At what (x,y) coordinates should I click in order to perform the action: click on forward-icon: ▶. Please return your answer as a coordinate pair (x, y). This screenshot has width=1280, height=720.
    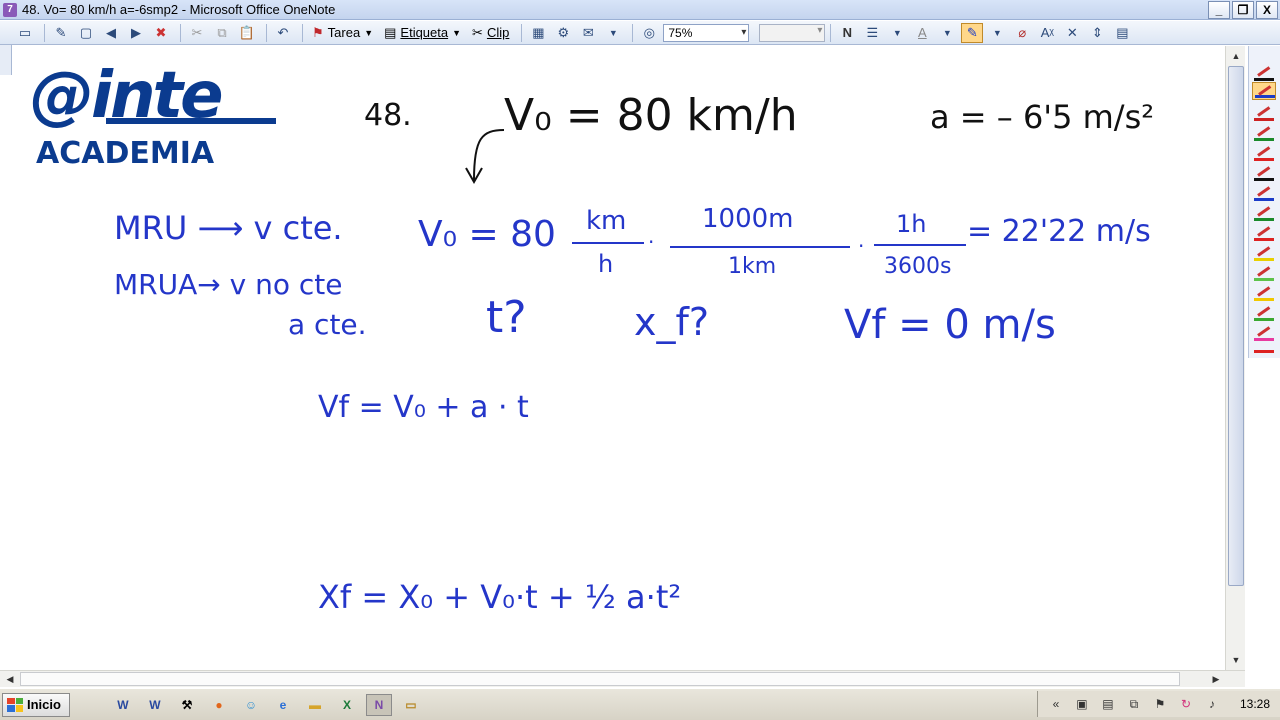
    Looking at the image, I should click on (136, 33).